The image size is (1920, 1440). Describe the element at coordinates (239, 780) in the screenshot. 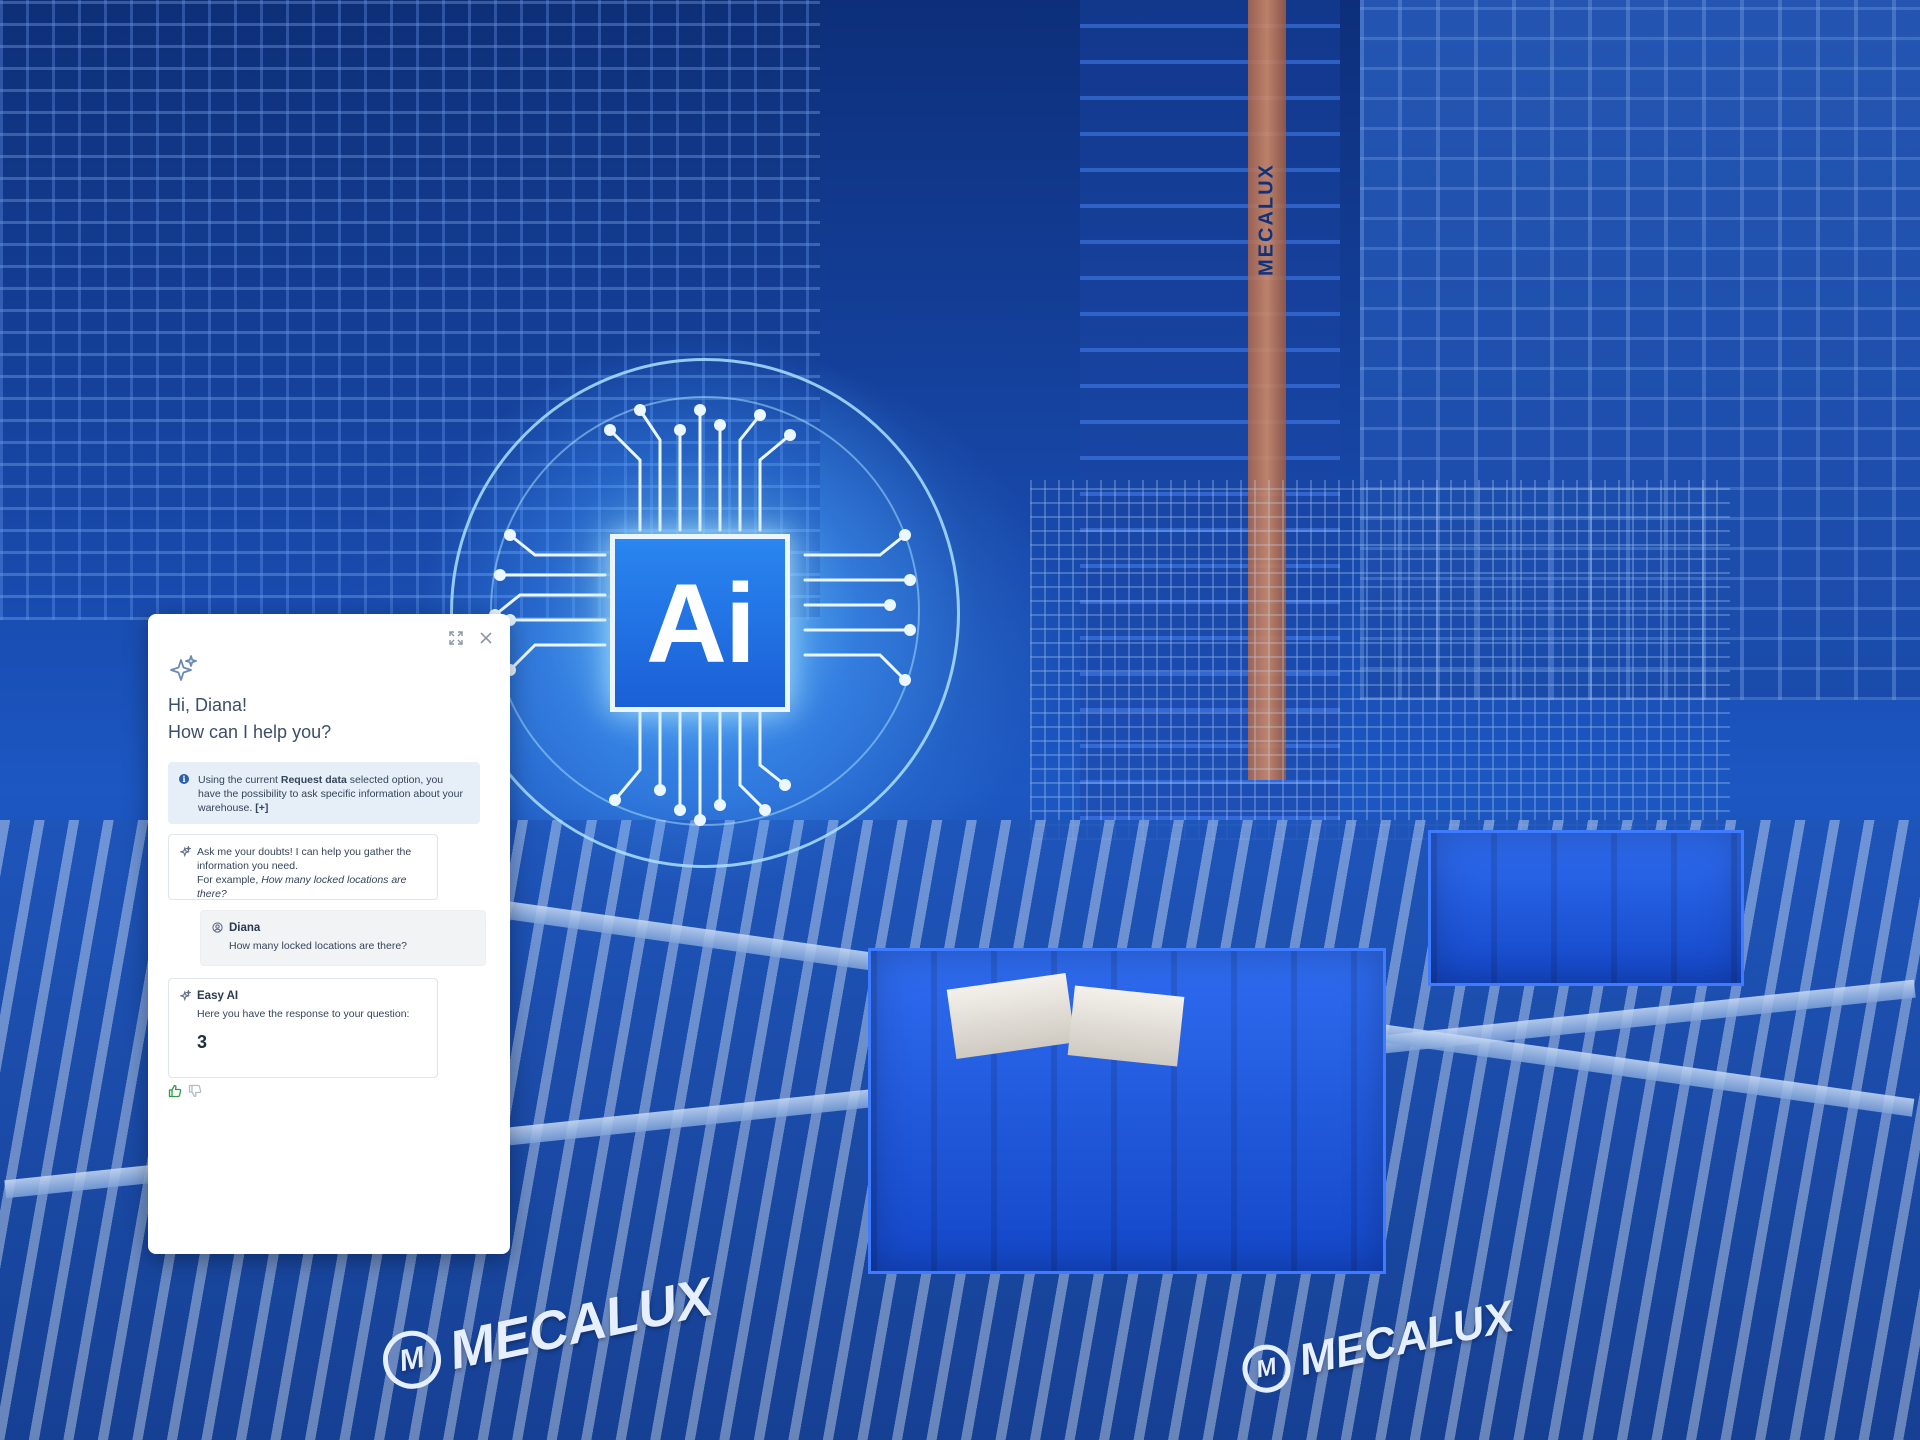

I see `info-text-prefix: Using the current` at that location.